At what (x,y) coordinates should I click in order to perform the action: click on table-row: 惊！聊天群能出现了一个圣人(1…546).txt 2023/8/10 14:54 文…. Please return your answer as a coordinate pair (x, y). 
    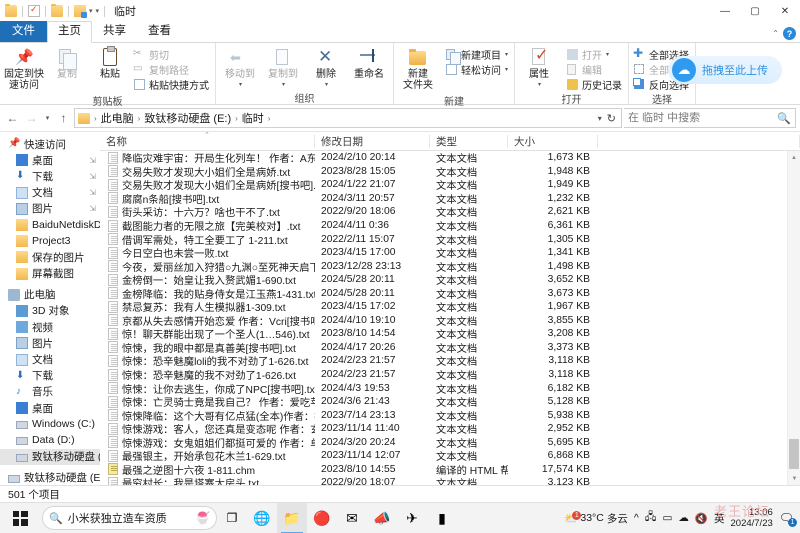
    Looking at the image, I should click on (450, 334).